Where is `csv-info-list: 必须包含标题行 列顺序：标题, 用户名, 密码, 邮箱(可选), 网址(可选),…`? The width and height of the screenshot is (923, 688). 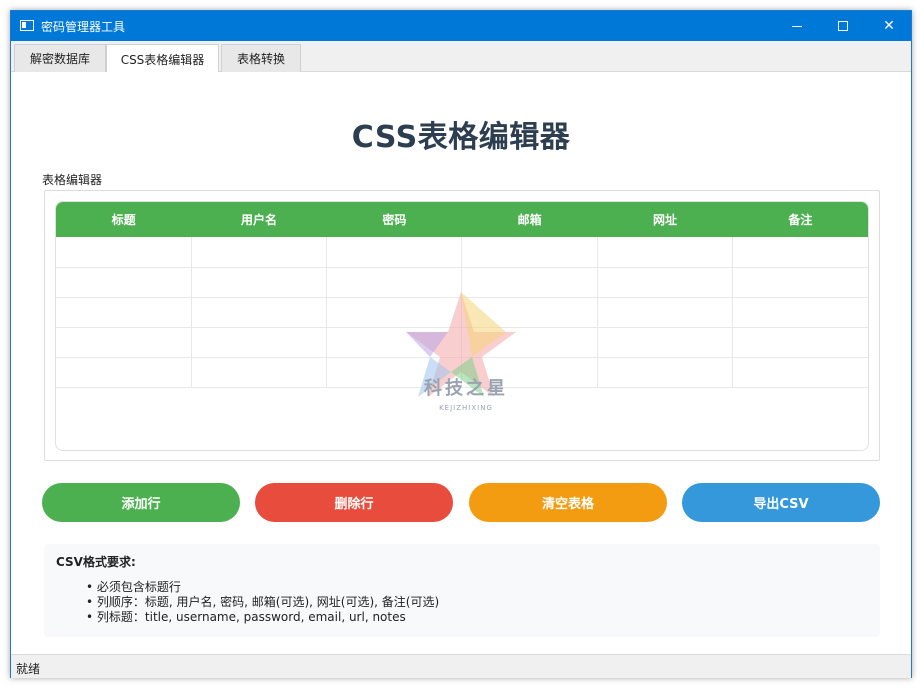 csv-info-list: 必须包含标题行 列顺序：标题, 用户名, 密码, 邮箱(可选), 网址(可选),… is located at coordinates (262, 602).